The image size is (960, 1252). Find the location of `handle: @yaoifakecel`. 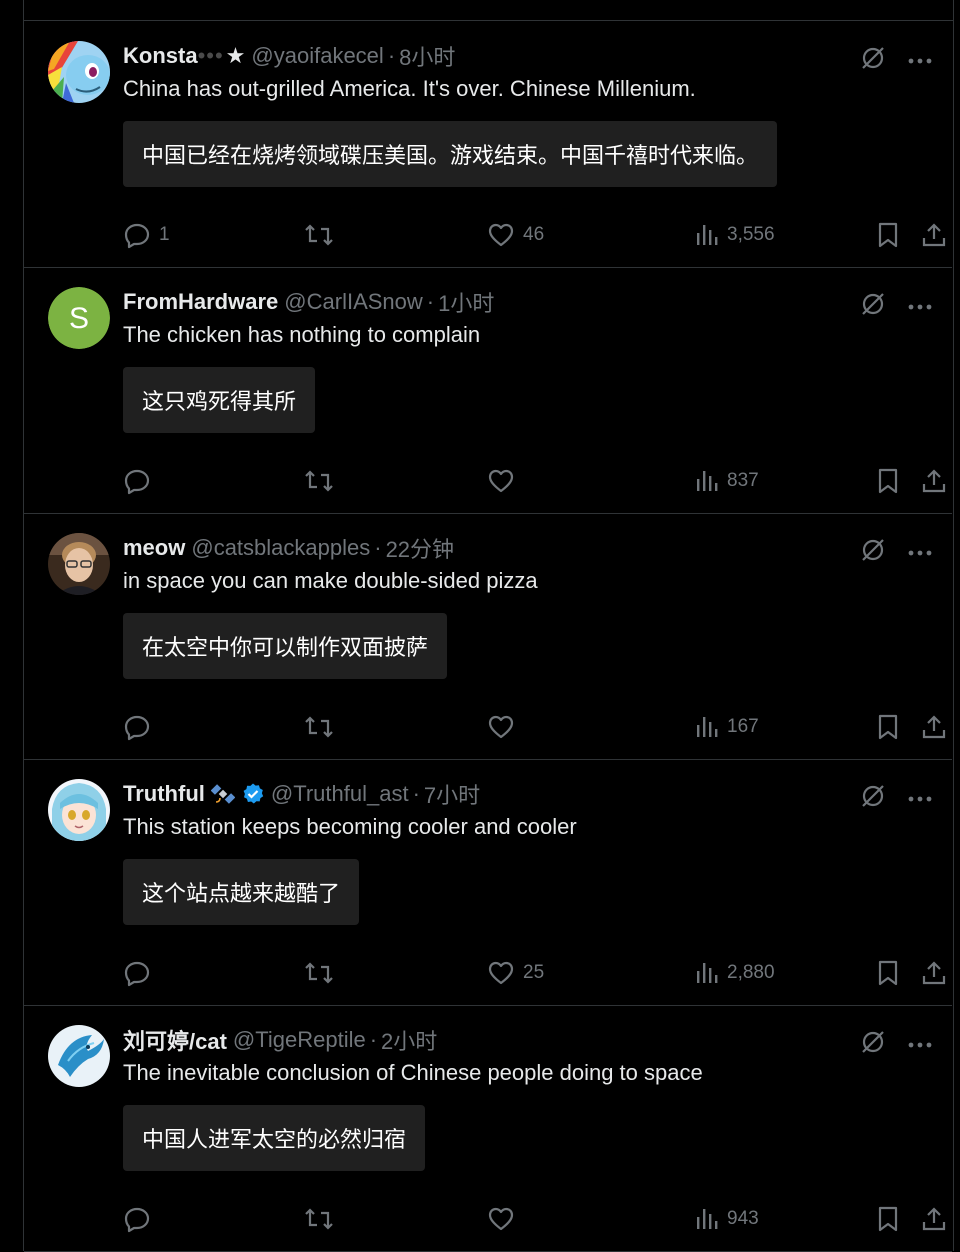

handle: @yaoifakecel is located at coordinates (317, 56).